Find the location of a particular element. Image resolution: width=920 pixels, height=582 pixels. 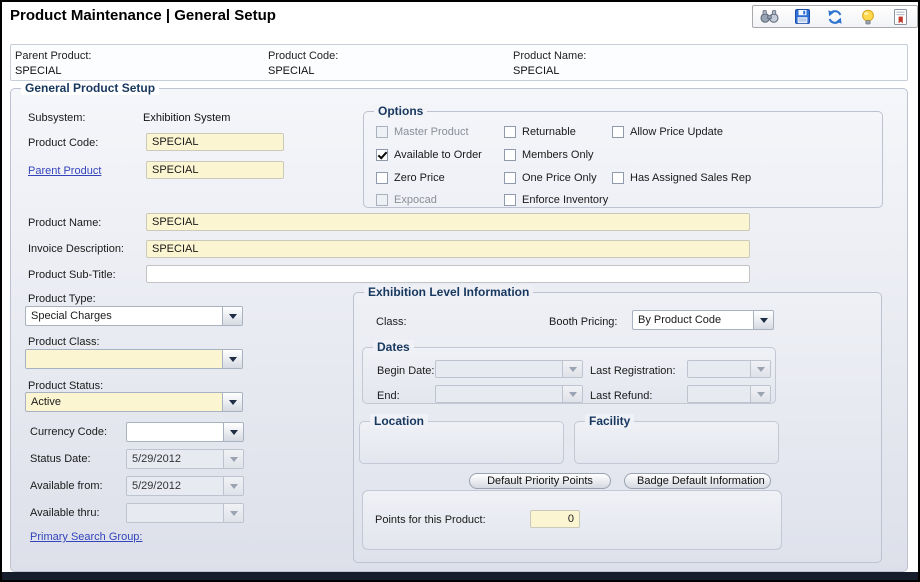

checkbox-returnable: Returnable is located at coordinates (540, 132).